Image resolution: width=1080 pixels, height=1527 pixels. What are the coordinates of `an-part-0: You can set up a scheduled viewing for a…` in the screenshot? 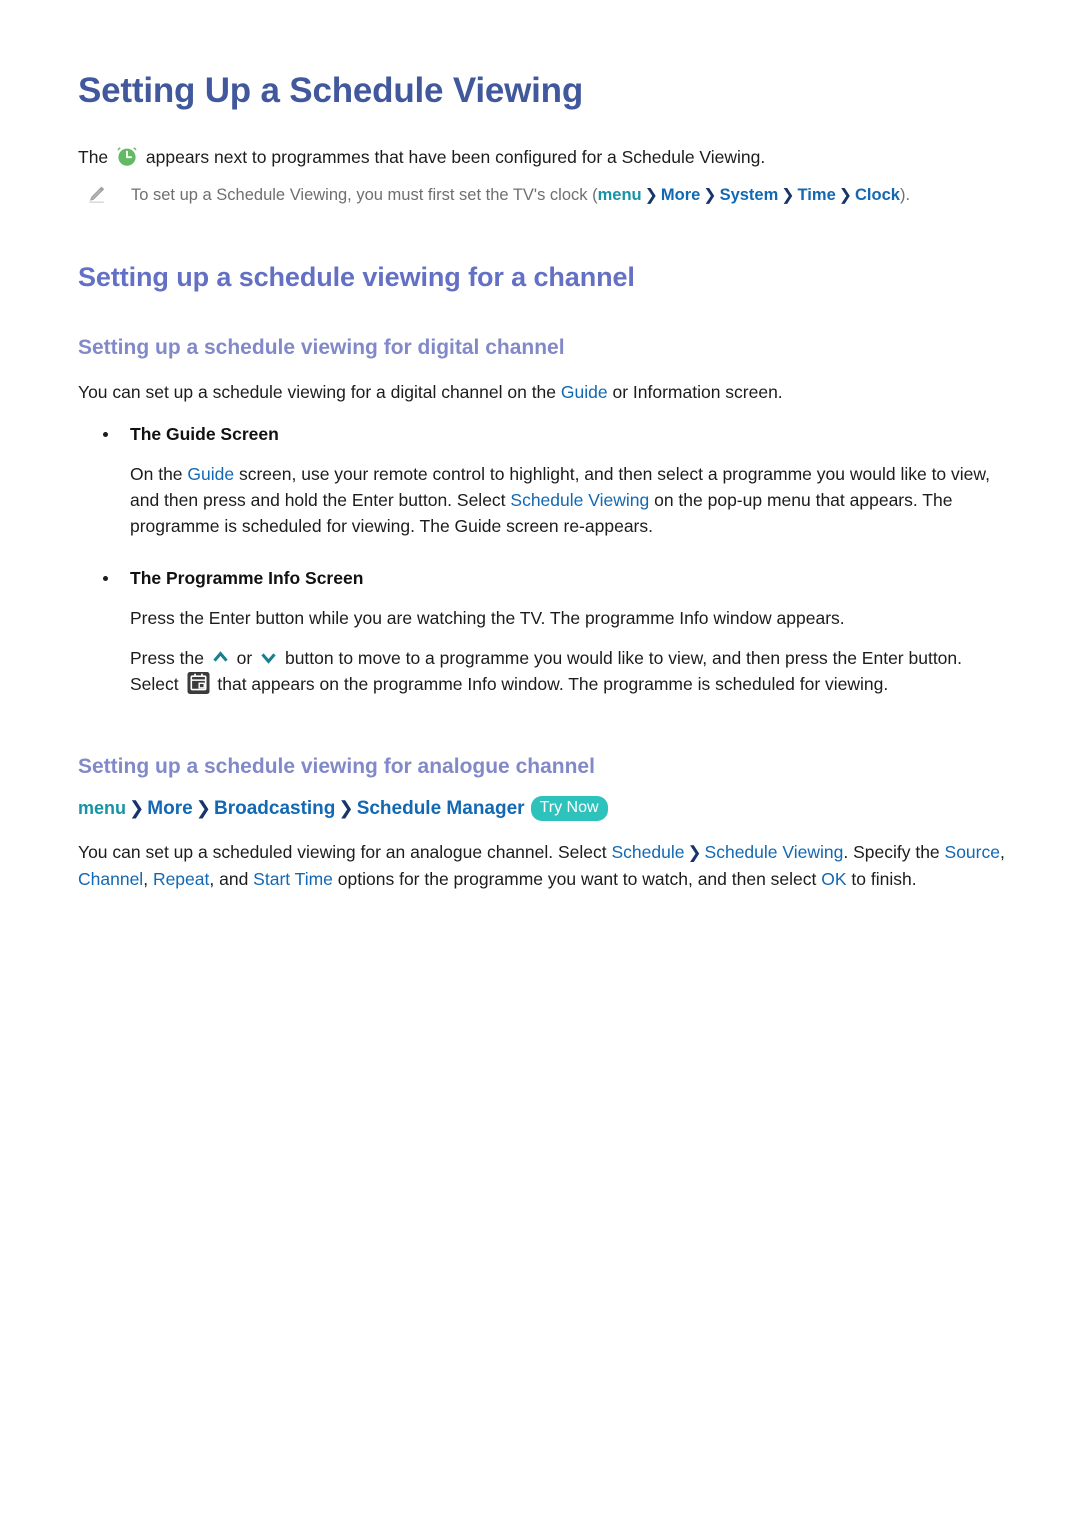 It's located at (345, 852).